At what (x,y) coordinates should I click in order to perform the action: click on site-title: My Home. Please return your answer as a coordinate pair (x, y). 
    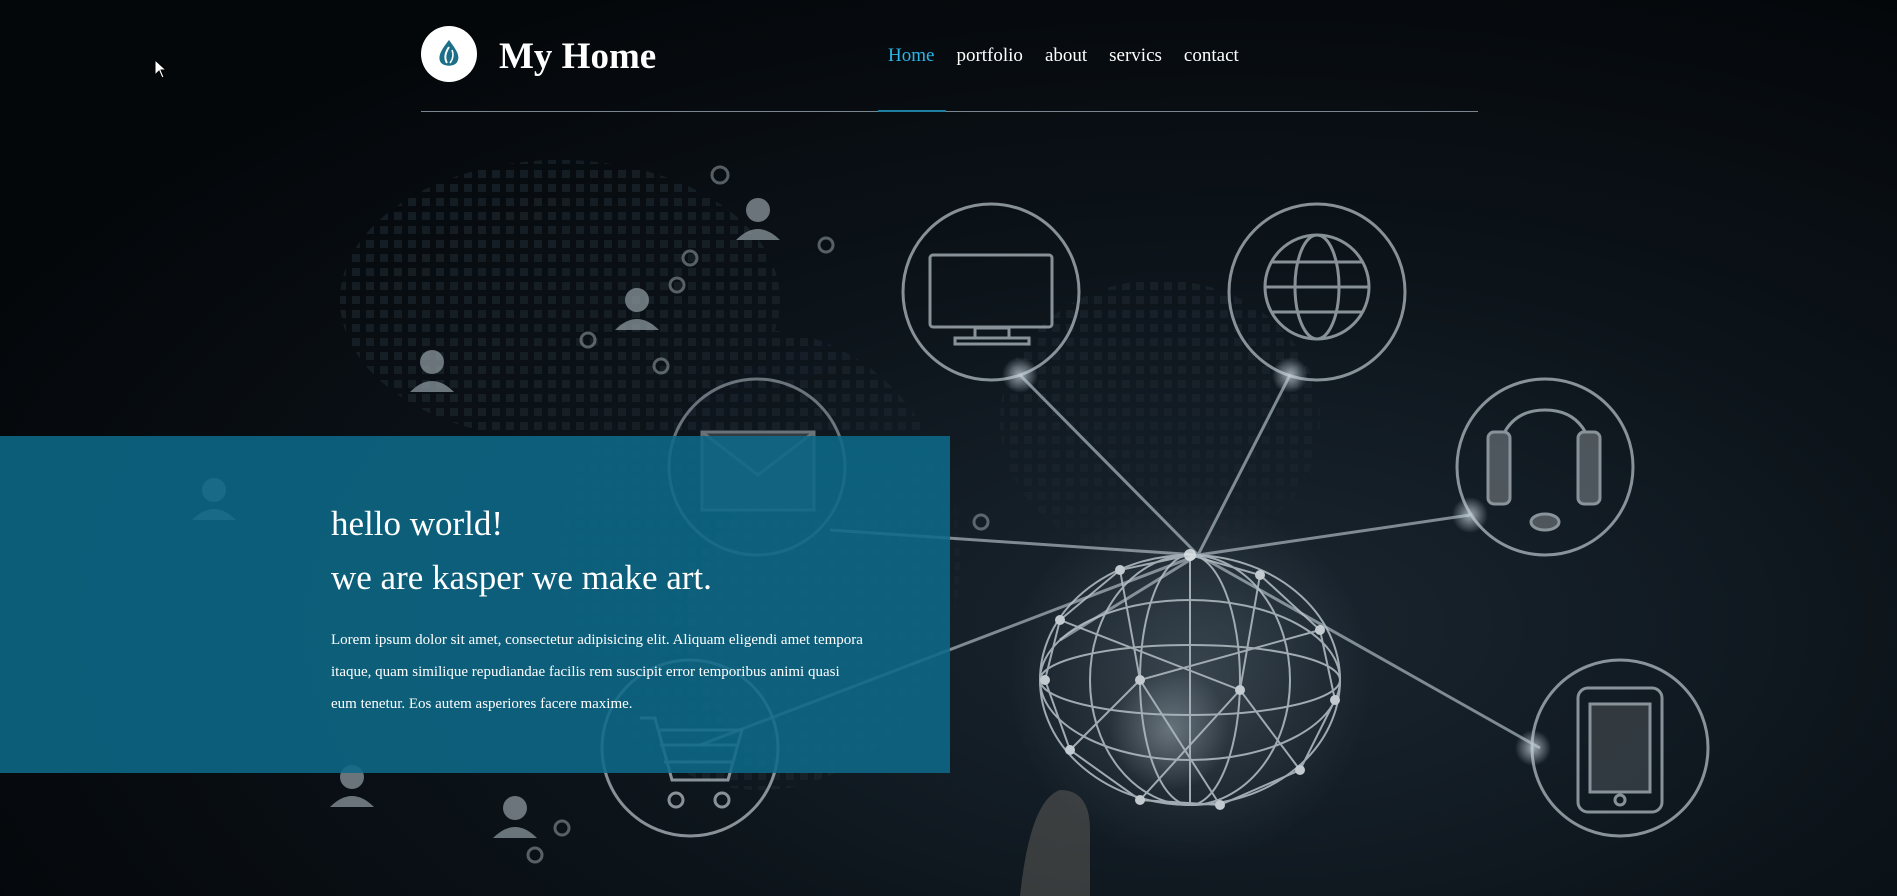
    Looking at the image, I should click on (577, 57).